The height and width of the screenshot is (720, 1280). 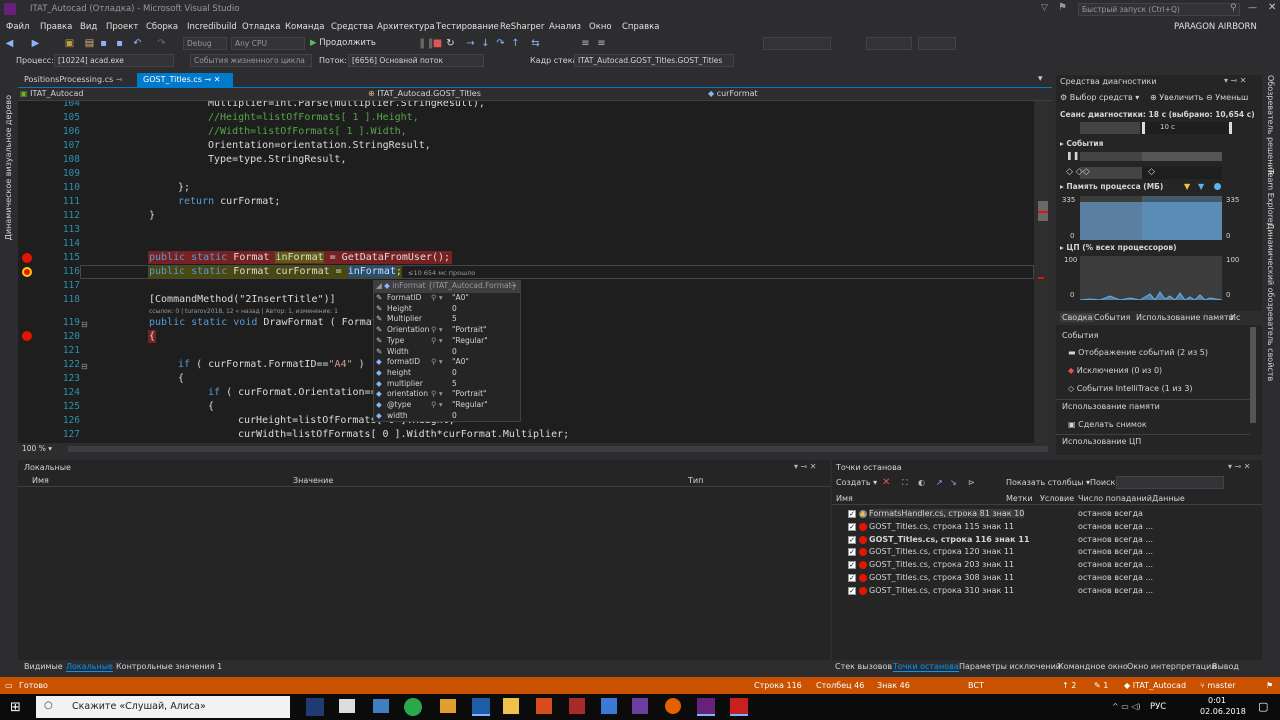 I want to click on exceptions-link: ◆ Исключения (0 из 0), so click(x=1115, y=370).